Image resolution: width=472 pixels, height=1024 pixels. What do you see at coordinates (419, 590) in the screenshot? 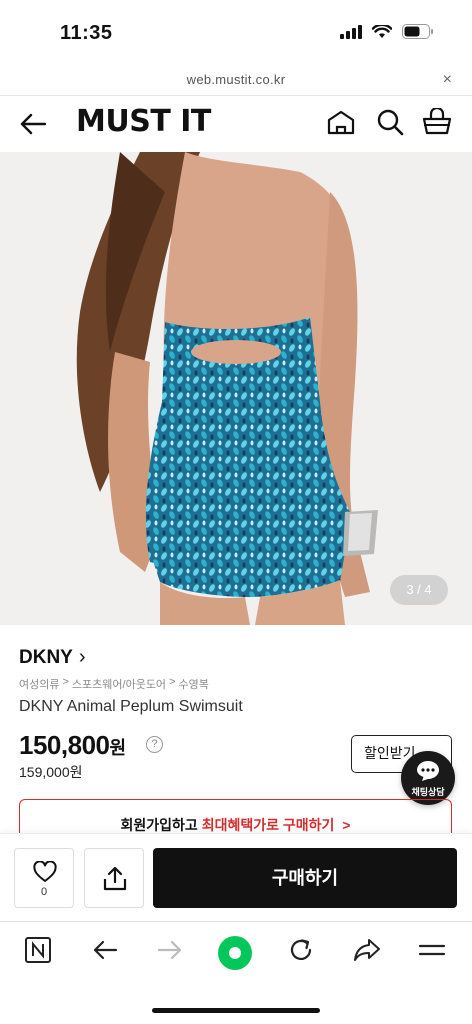
I see `image-counter: 3 / 4` at bounding box center [419, 590].